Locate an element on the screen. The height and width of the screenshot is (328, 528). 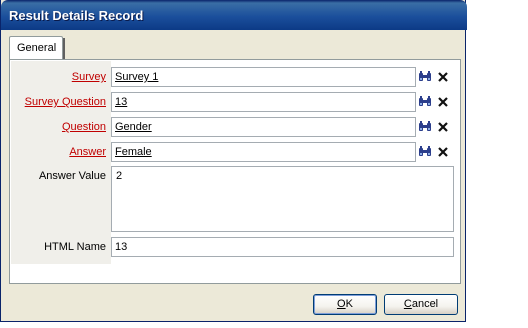
survey-question-field: 13 is located at coordinates (263, 102).